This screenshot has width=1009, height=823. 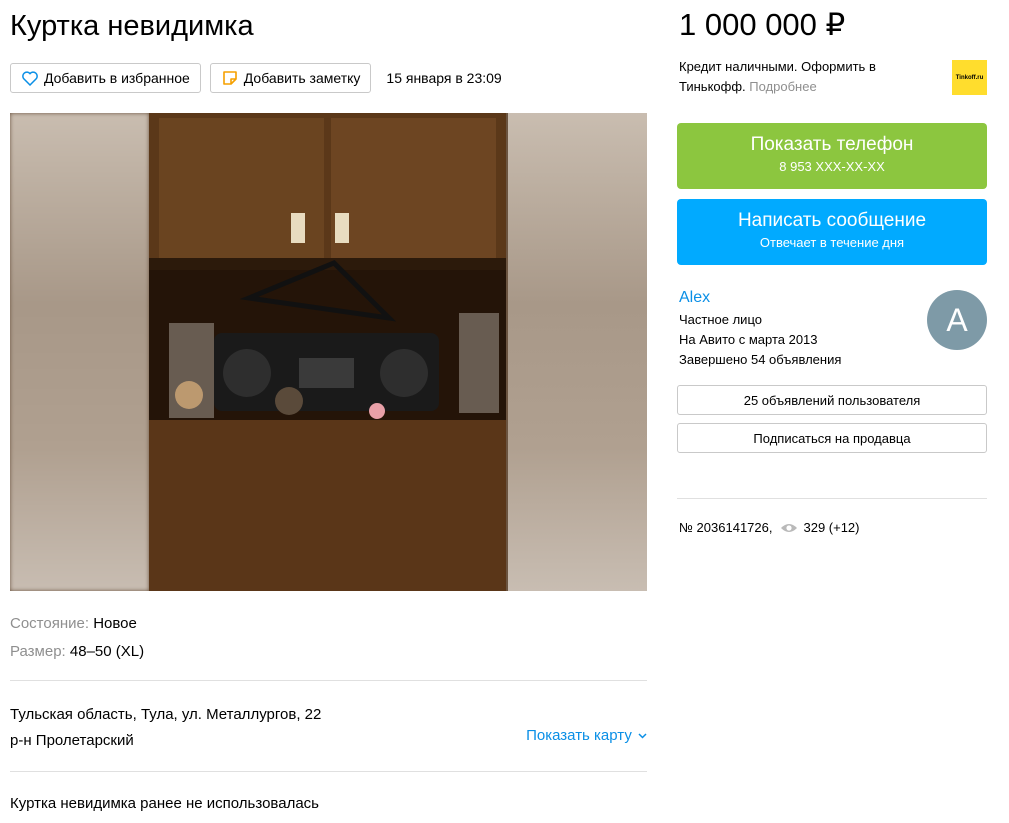 What do you see at coordinates (79, 352) in the screenshot?
I see `gallery-blur-left` at bounding box center [79, 352].